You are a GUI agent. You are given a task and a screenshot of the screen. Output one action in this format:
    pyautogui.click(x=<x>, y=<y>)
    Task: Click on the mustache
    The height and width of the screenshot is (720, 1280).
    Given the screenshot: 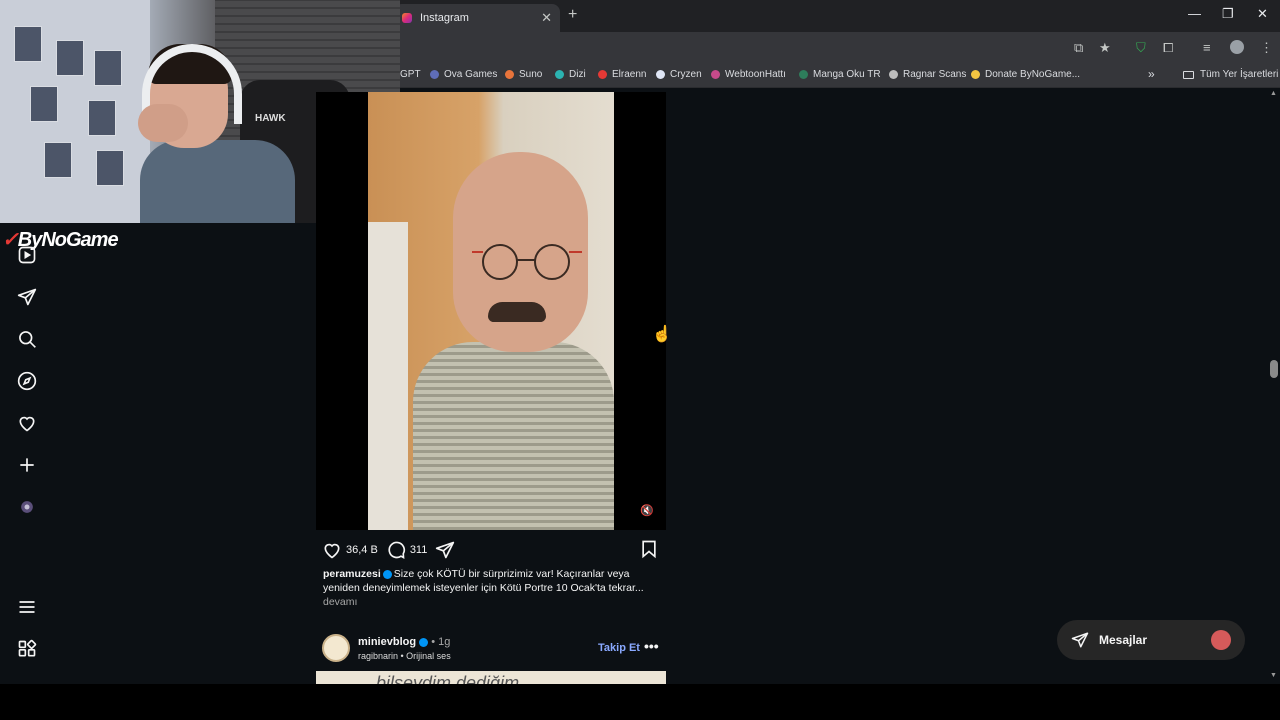 What is the action you would take?
    pyautogui.click(x=517, y=312)
    